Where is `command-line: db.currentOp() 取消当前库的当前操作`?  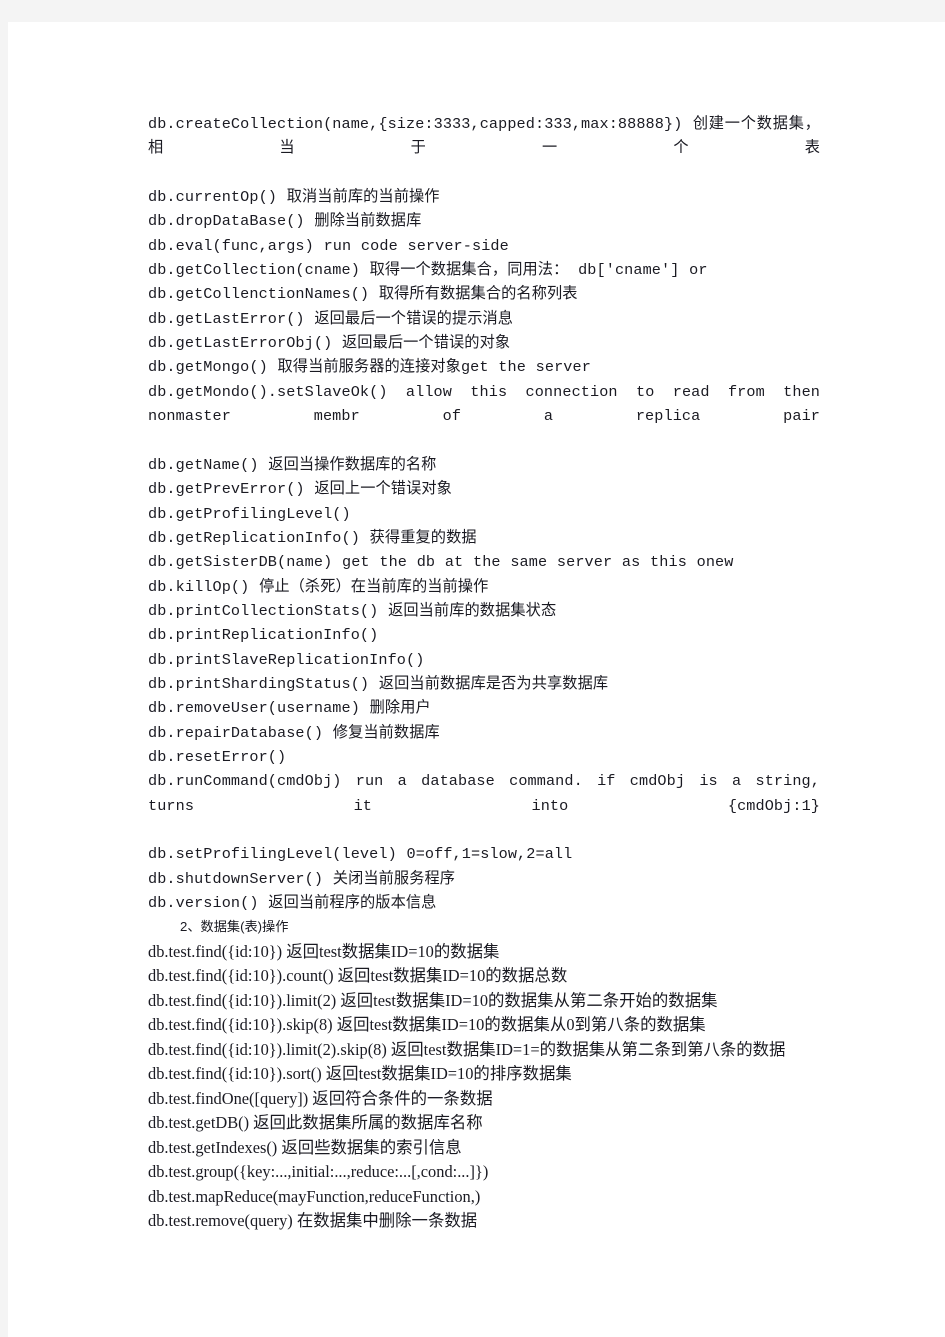 command-line: db.currentOp() 取消当前库的当前操作 is located at coordinates (294, 197).